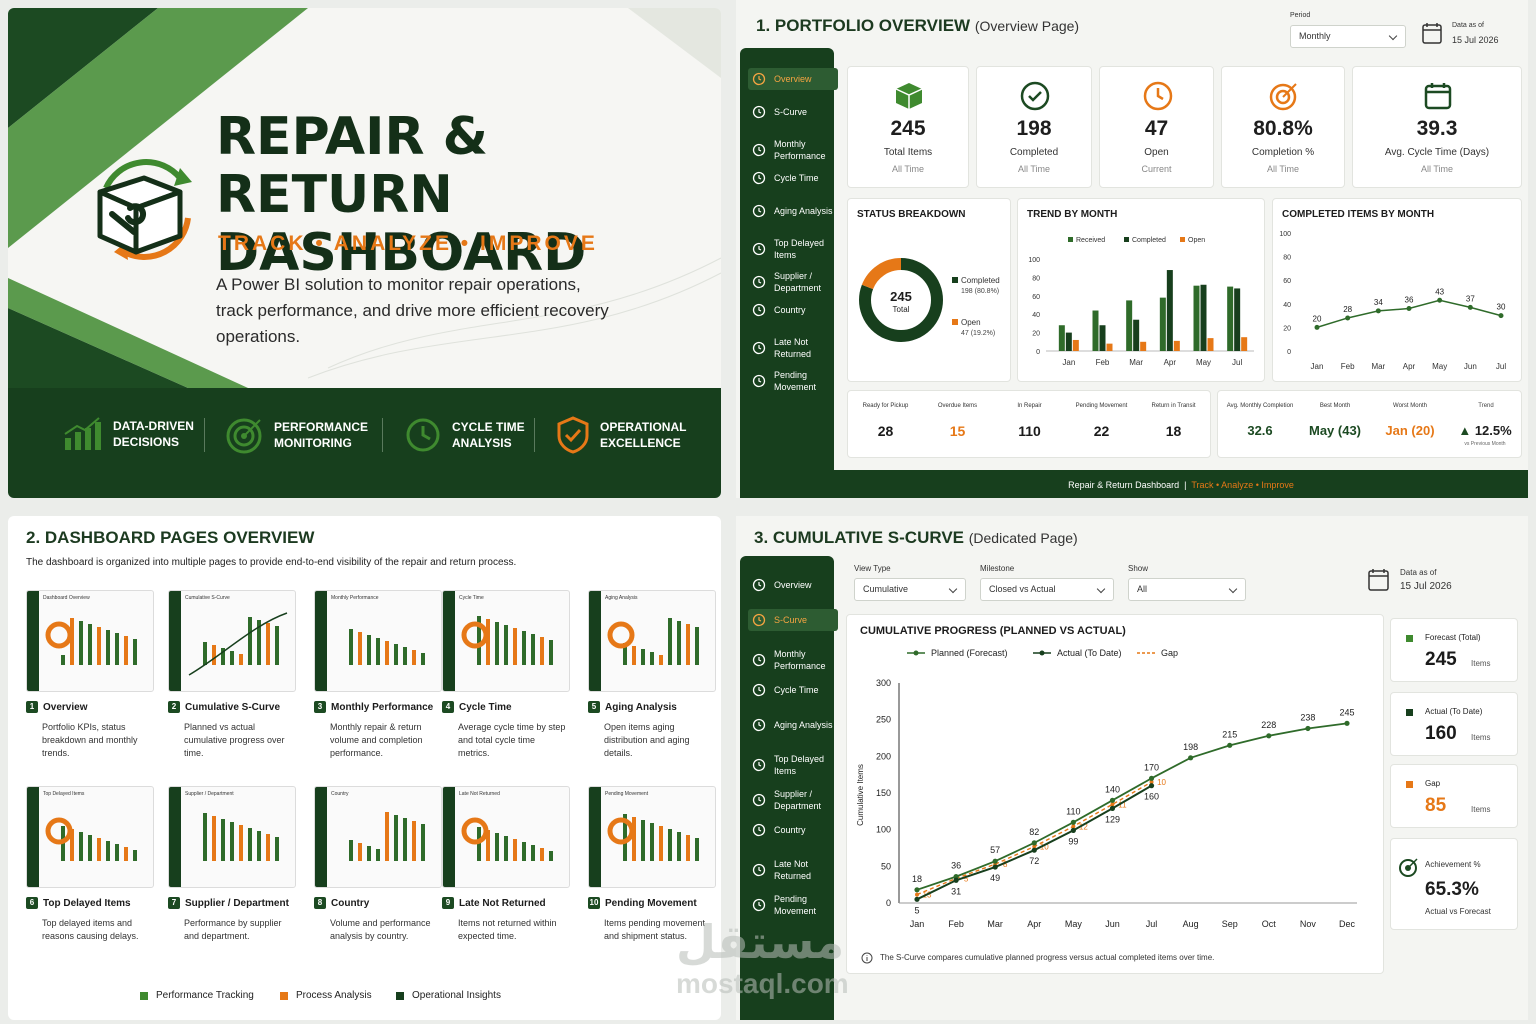  I want to click on sidebar-item-label: S-Curve, so click(791, 112).